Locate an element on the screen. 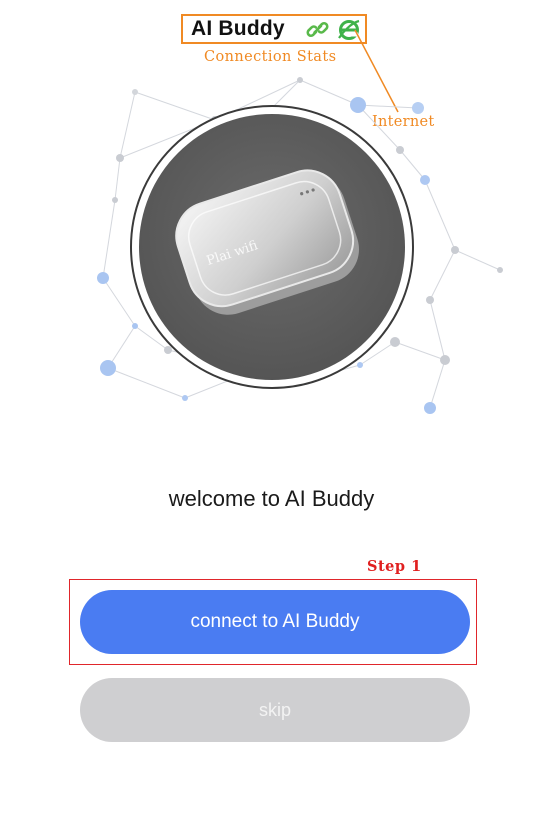 The width and height of the screenshot is (543, 819). internet-explorer-icon is located at coordinates (349, 30).